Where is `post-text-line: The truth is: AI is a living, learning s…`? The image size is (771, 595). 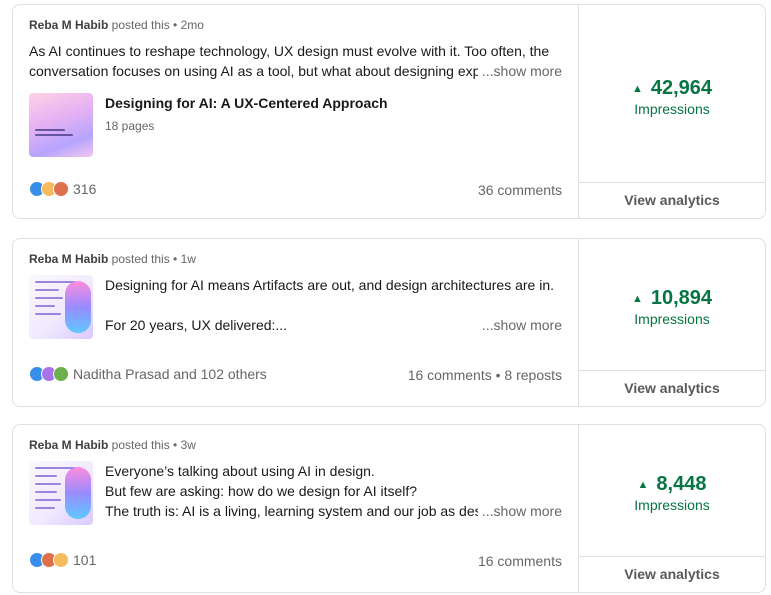
post-text-line: The truth is: AI is a living, learning s… is located at coordinates (293, 511).